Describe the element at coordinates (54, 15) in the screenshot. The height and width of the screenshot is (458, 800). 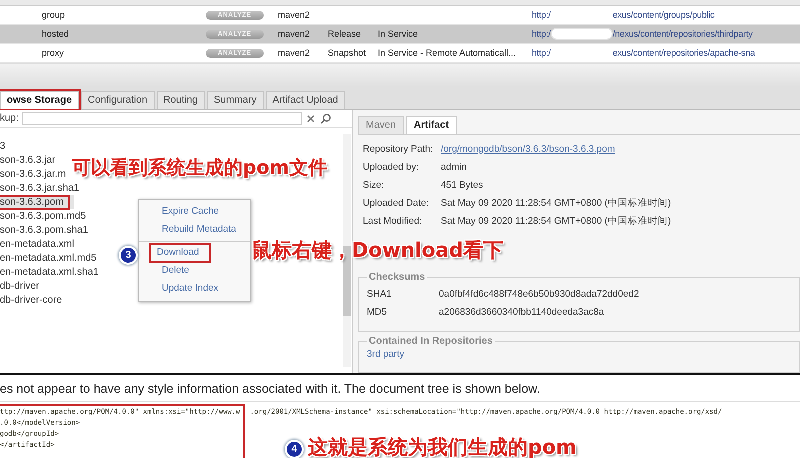
I see `table-cell-text: group` at that location.